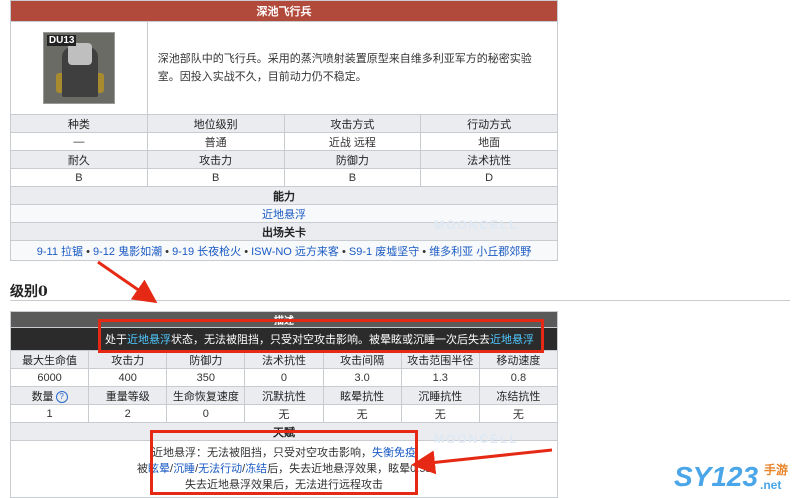 This screenshot has height=498, width=800. Describe the element at coordinates (127, 282) in the screenshot. I see `arrow-to-description` at that location.